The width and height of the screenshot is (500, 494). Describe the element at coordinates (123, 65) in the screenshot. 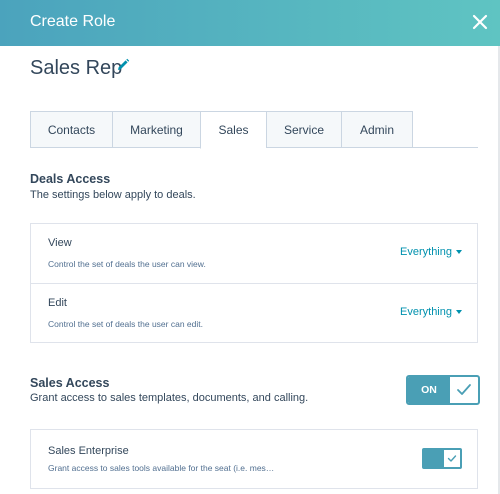

I see `pencil-edit-icon` at that location.